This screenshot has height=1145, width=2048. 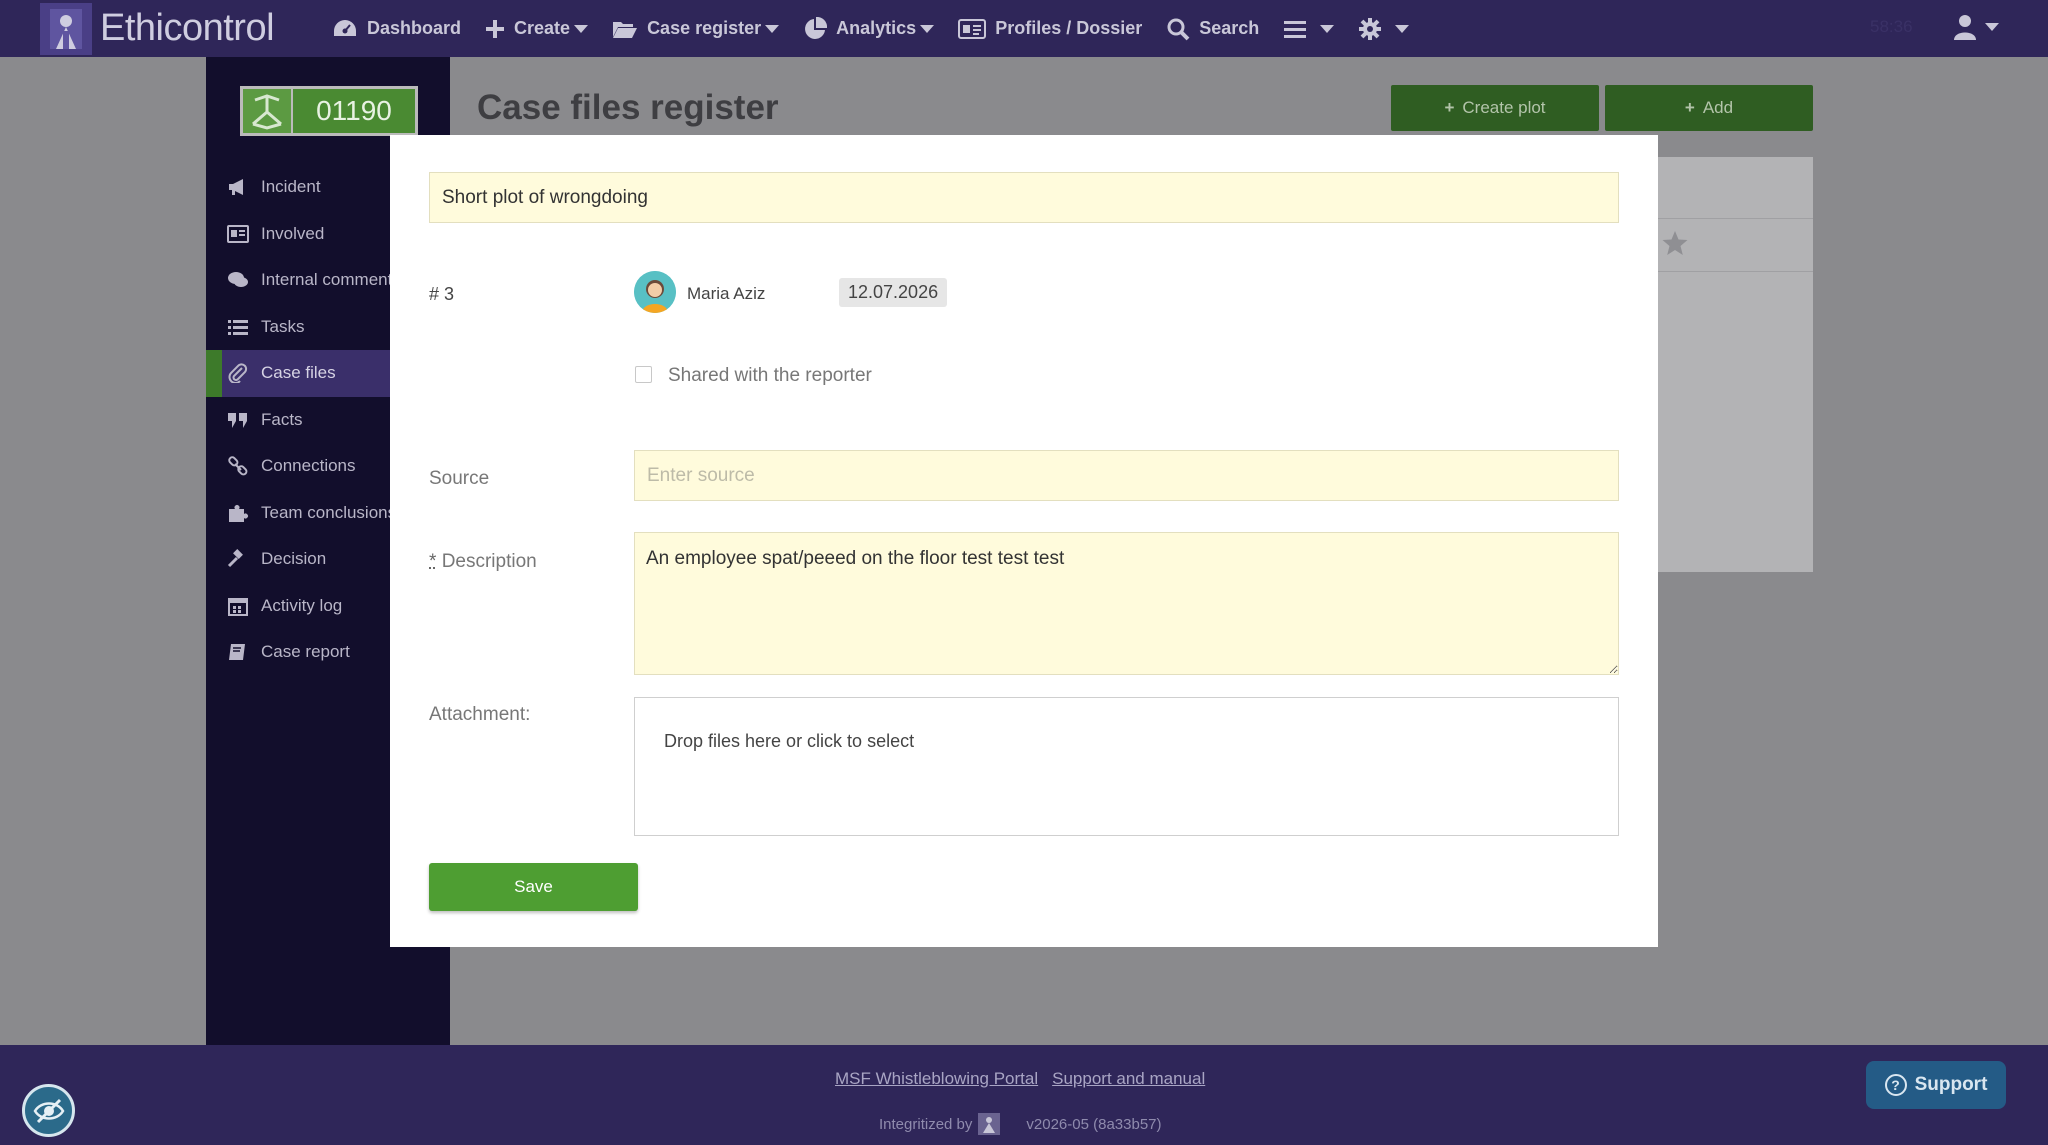 What do you see at coordinates (1020, 1124) in the screenshot?
I see `integritized-by: Integritized by v2026-05 (8a33b57)` at bounding box center [1020, 1124].